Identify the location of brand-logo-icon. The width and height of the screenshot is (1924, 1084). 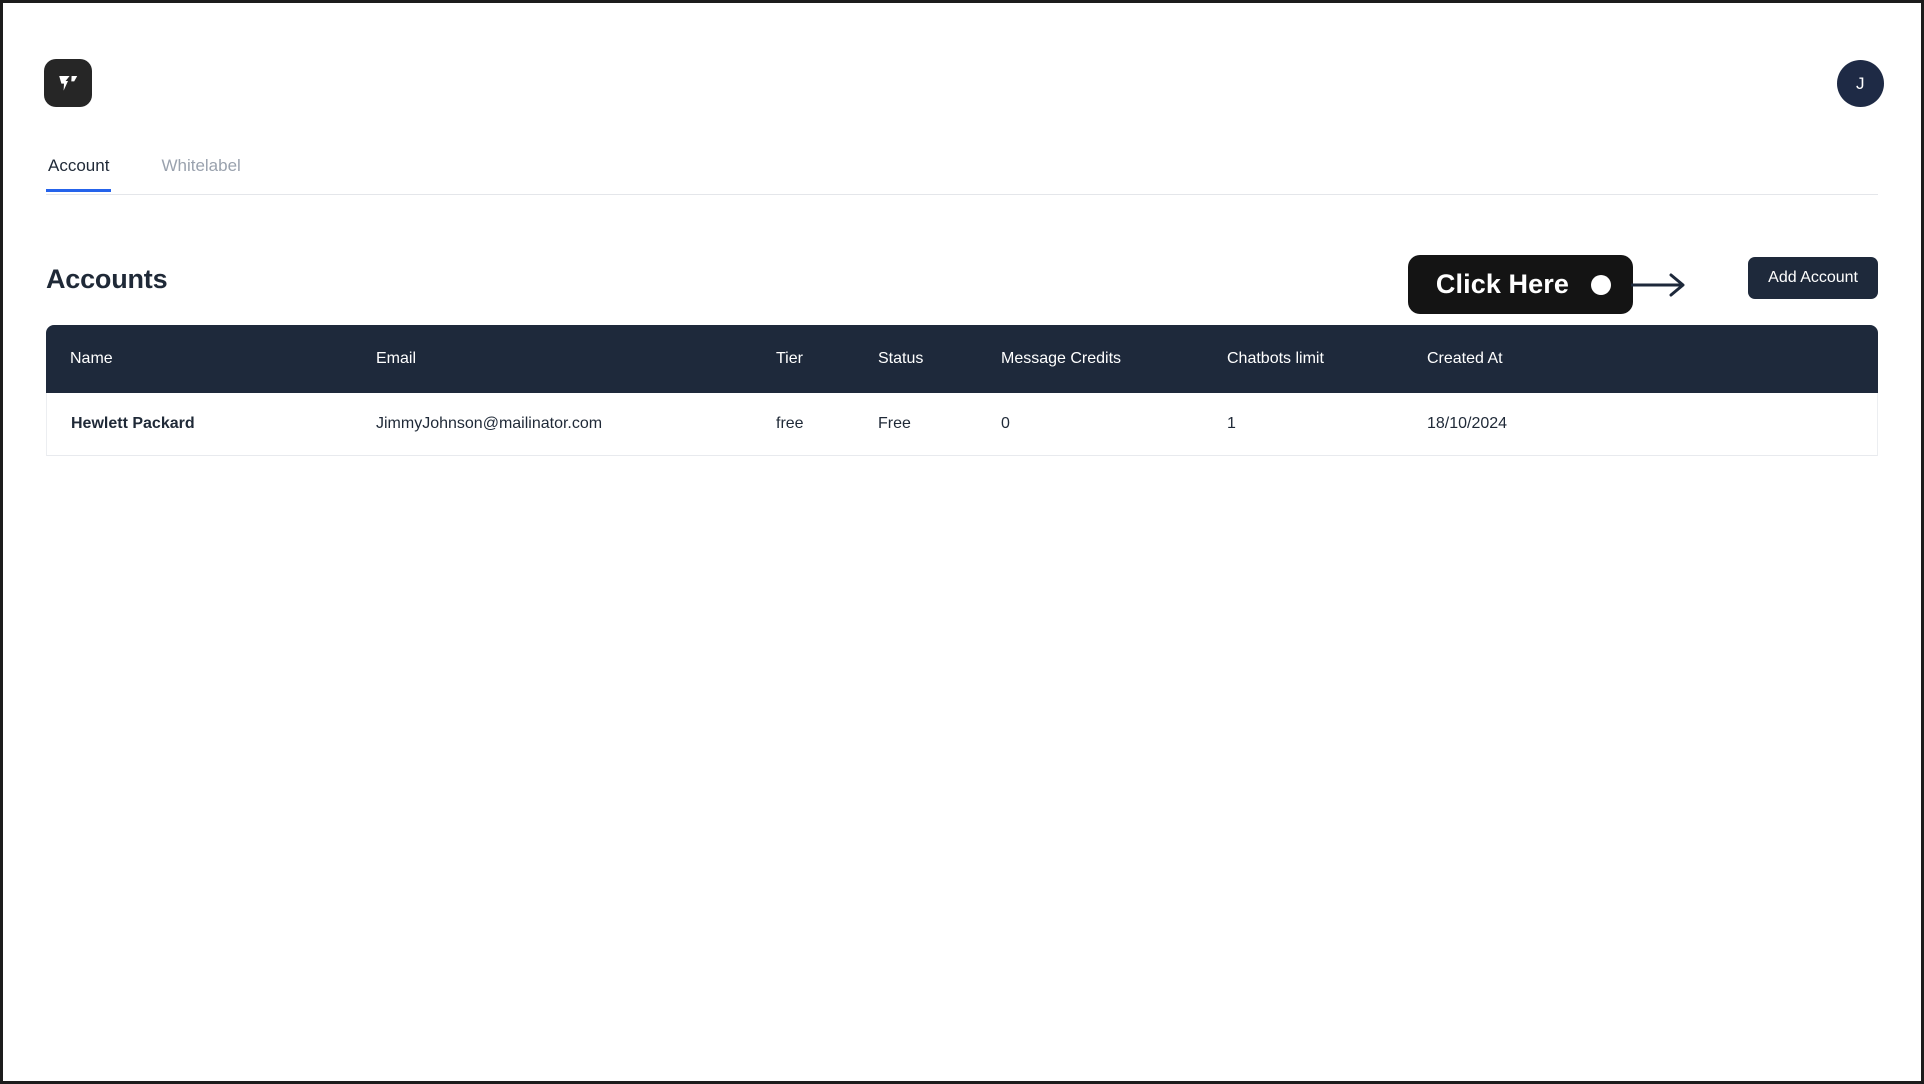
(68, 83).